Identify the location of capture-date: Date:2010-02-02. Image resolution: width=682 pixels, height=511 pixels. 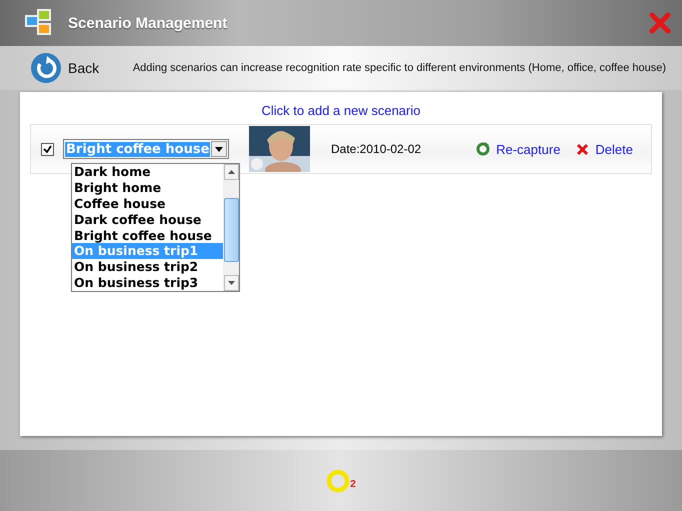
(376, 149).